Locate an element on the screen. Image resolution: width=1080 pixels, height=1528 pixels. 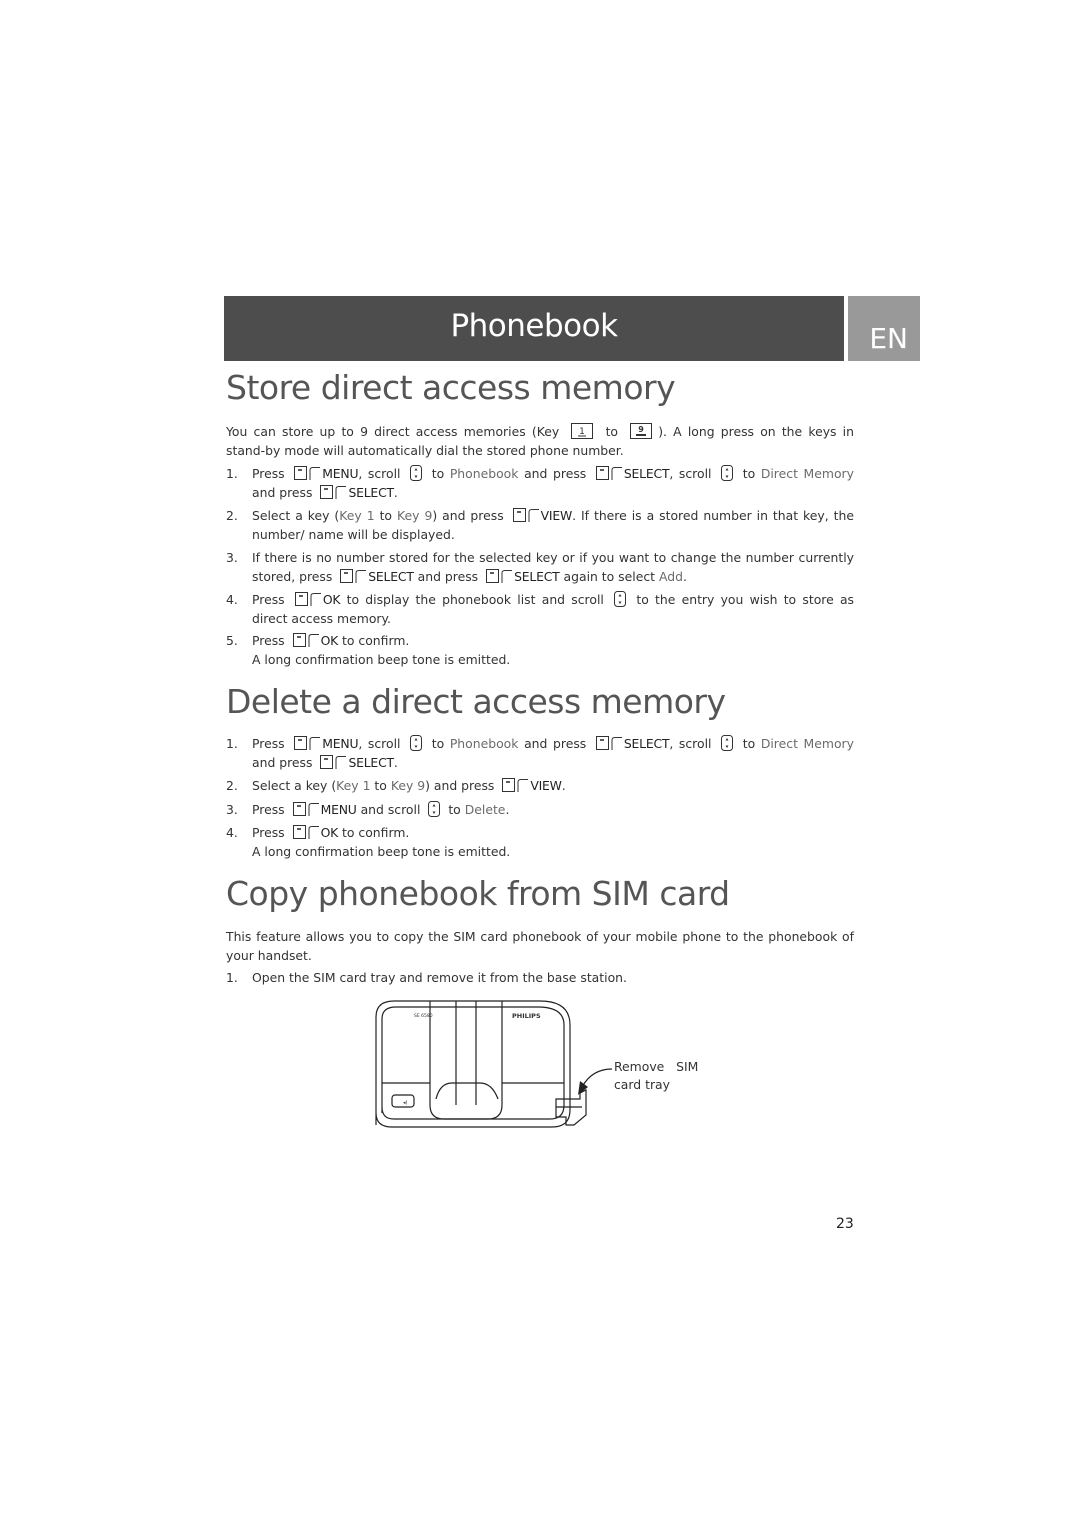
step-text: and scroll is located at coordinates (390, 809).